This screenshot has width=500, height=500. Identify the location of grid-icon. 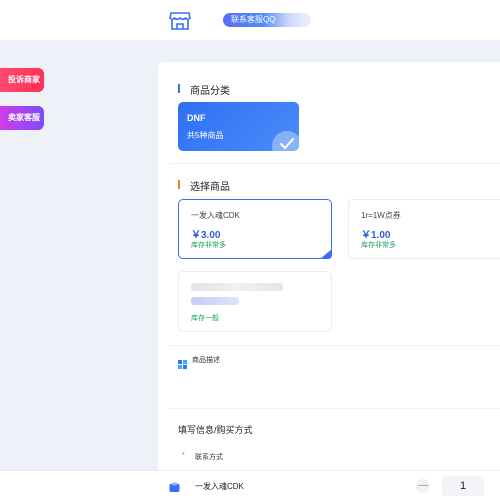
(182, 362).